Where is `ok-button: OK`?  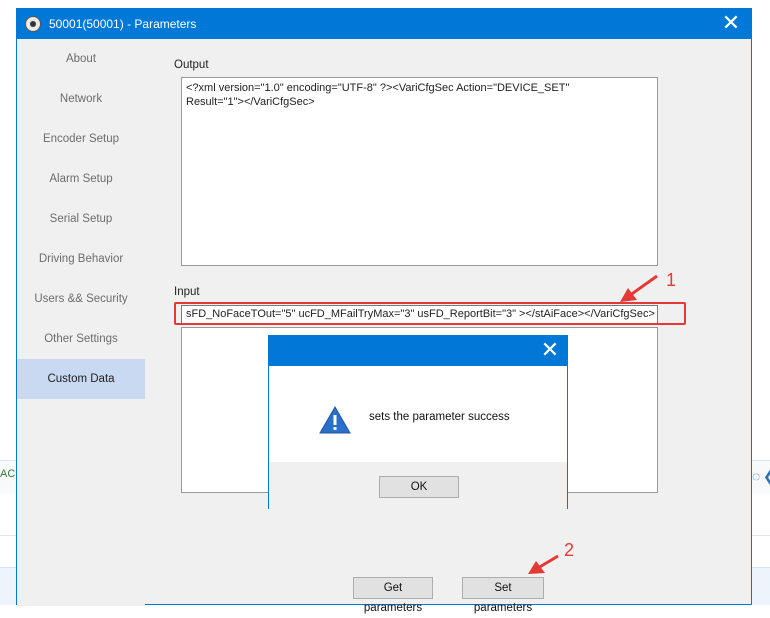 ok-button: OK is located at coordinates (419, 487).